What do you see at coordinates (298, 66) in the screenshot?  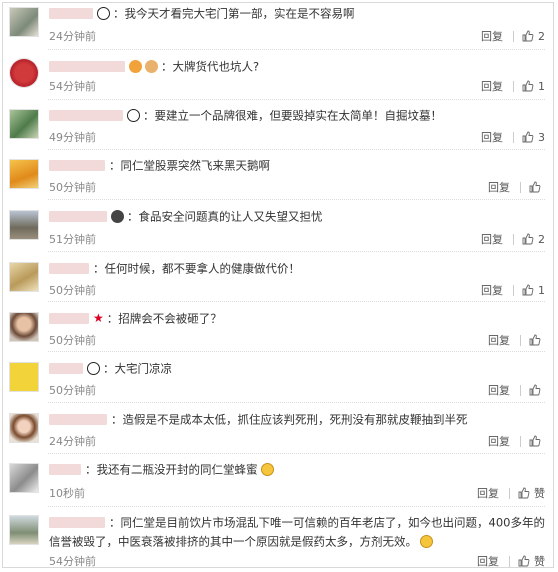 I see `comment-body: ：大牌货代也坑人?` at bounding box center [298, 66].